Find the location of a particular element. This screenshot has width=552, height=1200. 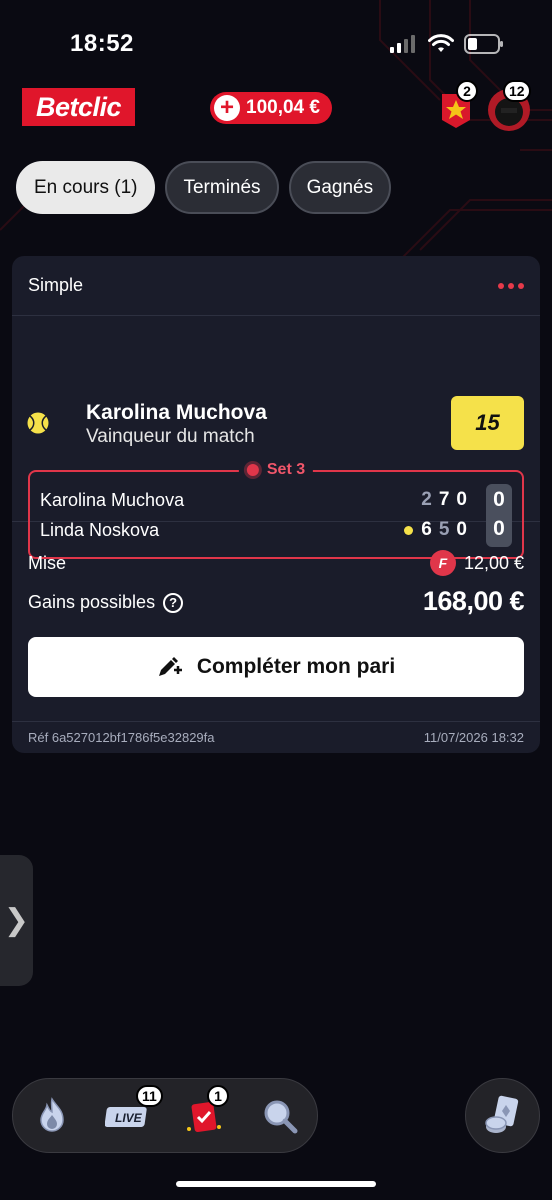

betclic-logo: Betclic is located at coordinates (78, 107).